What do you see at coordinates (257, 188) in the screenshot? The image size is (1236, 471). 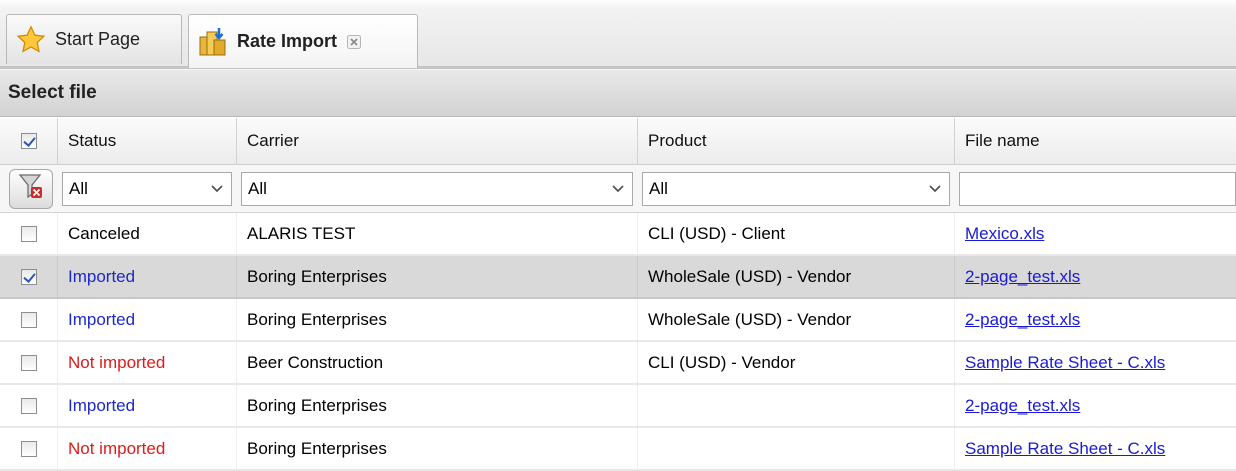 I see `carrier-filter-value: All` at bounding box center [257, 188].